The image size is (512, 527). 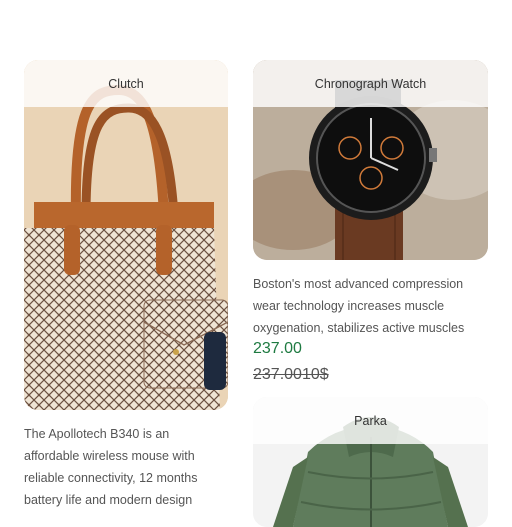 I want to click on product-name: Parka, so click(x=370, y=420).